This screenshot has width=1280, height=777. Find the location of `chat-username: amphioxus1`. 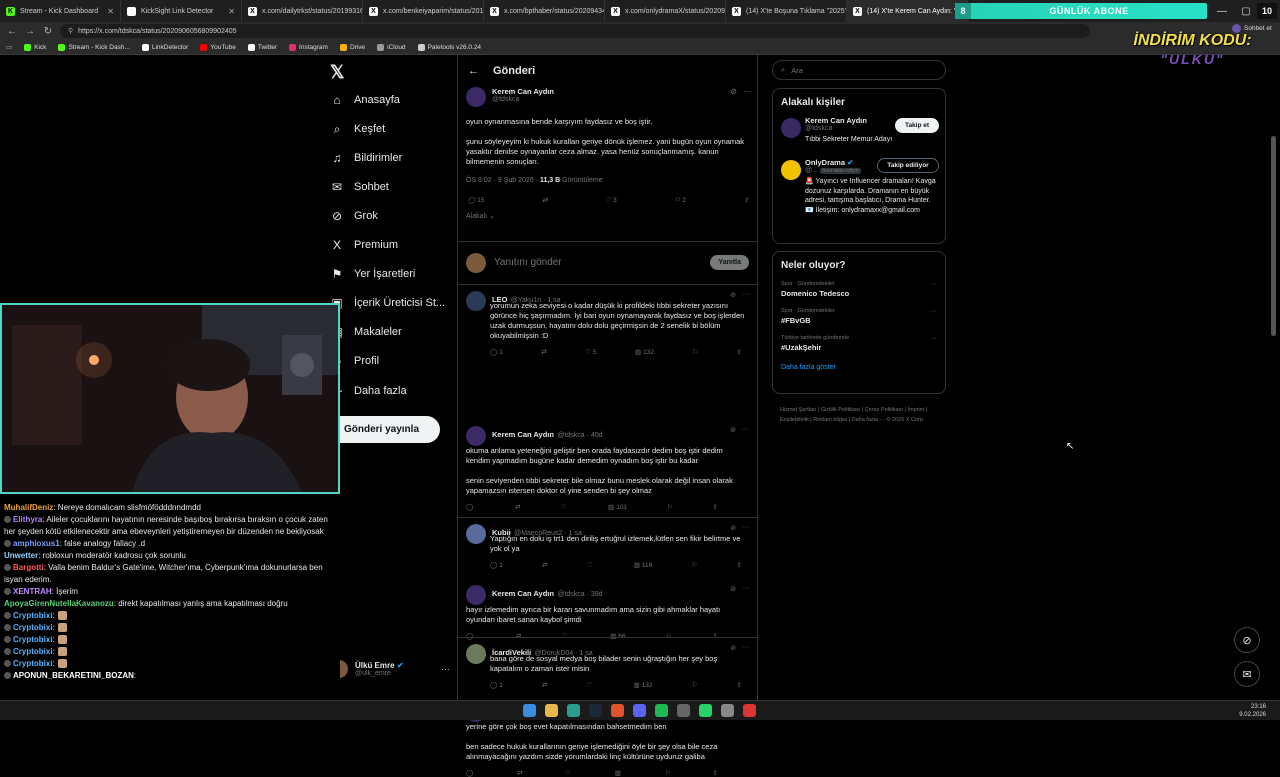

chat-username: amphioxus1 is located at coordinates (36, 543).